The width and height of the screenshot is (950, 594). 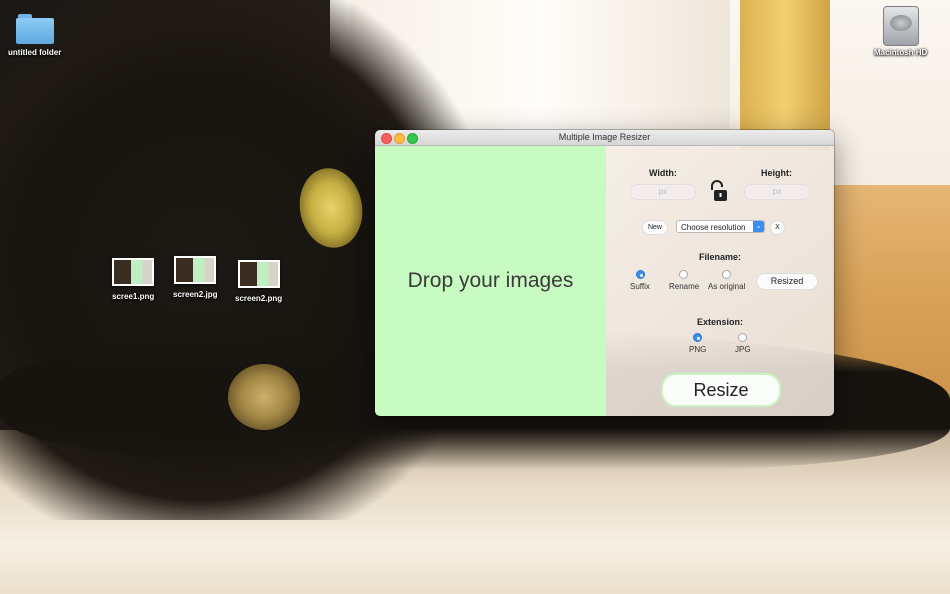 I want to click on extension-label: Extension:, so click(x=720, y=322).